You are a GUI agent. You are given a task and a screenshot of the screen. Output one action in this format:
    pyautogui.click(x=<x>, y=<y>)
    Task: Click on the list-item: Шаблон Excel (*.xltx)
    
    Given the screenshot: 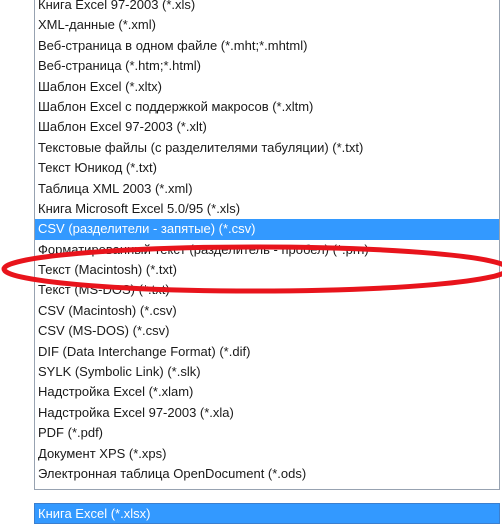 What is the action you would take?
    pyautogui.click(x=267, y=87)
    